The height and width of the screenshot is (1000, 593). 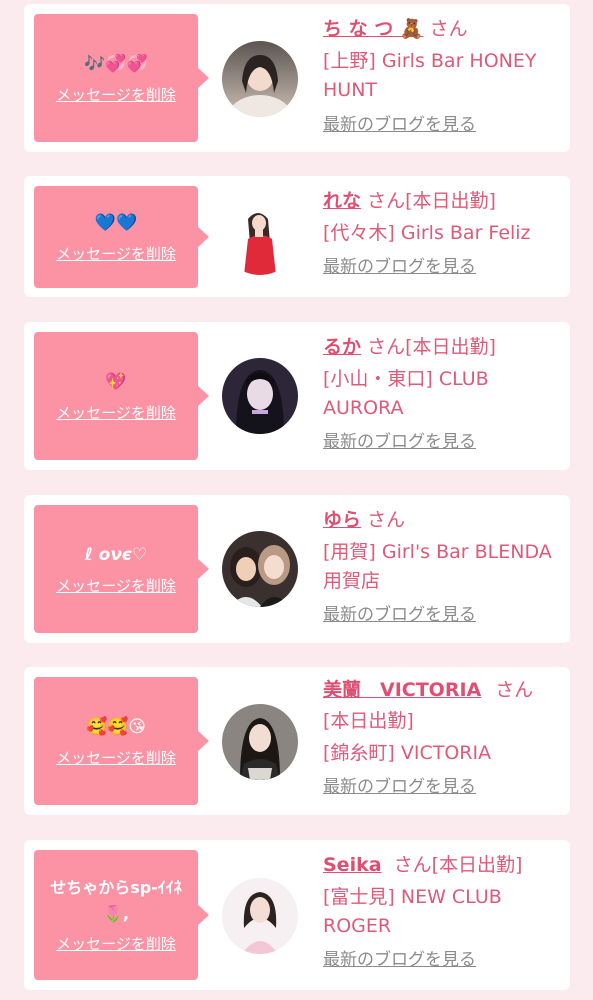 I want to click on shop-name: [上野] Girls Bar HONEY HUNT, so click(x=430, y=75).